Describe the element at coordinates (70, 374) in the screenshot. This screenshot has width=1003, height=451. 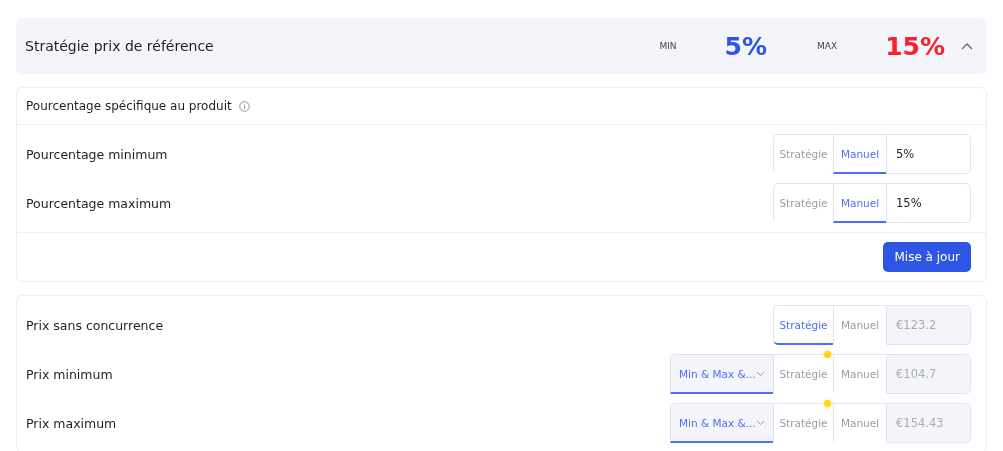
I see `row-label: Prix minimum` at that location.